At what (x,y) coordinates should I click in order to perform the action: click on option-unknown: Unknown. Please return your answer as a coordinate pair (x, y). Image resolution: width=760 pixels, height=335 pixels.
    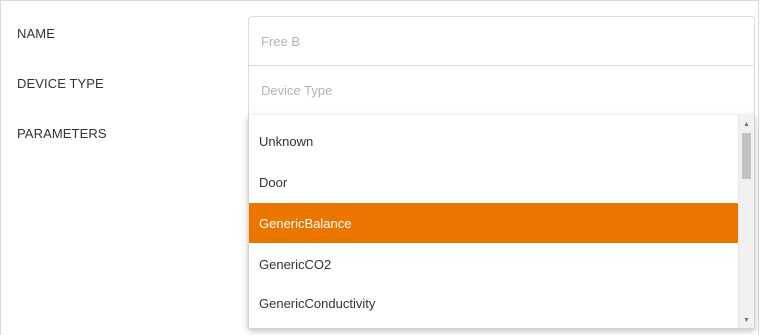
    Looking at the image, I should click on (494, 141).